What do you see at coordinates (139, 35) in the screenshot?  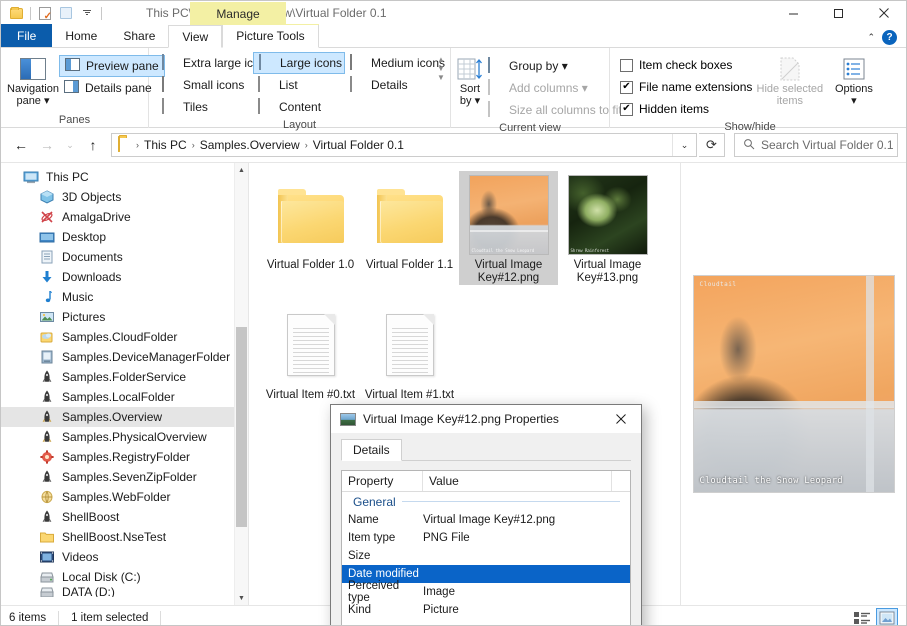 I see `tab-share: Share` at bounding box center [139, 35].